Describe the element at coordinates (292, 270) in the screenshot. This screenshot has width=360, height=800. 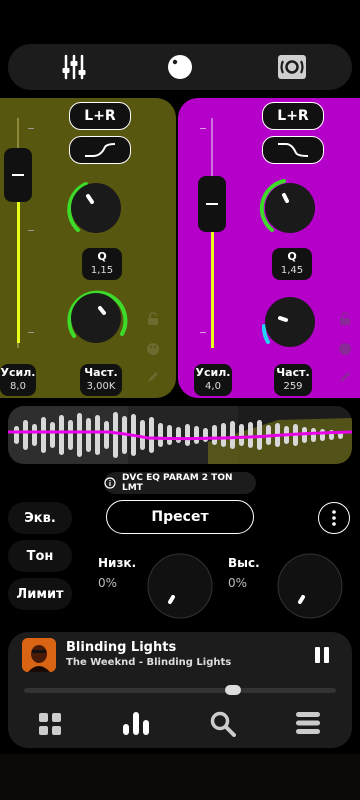
I see `q-value: 1,45` at that location.